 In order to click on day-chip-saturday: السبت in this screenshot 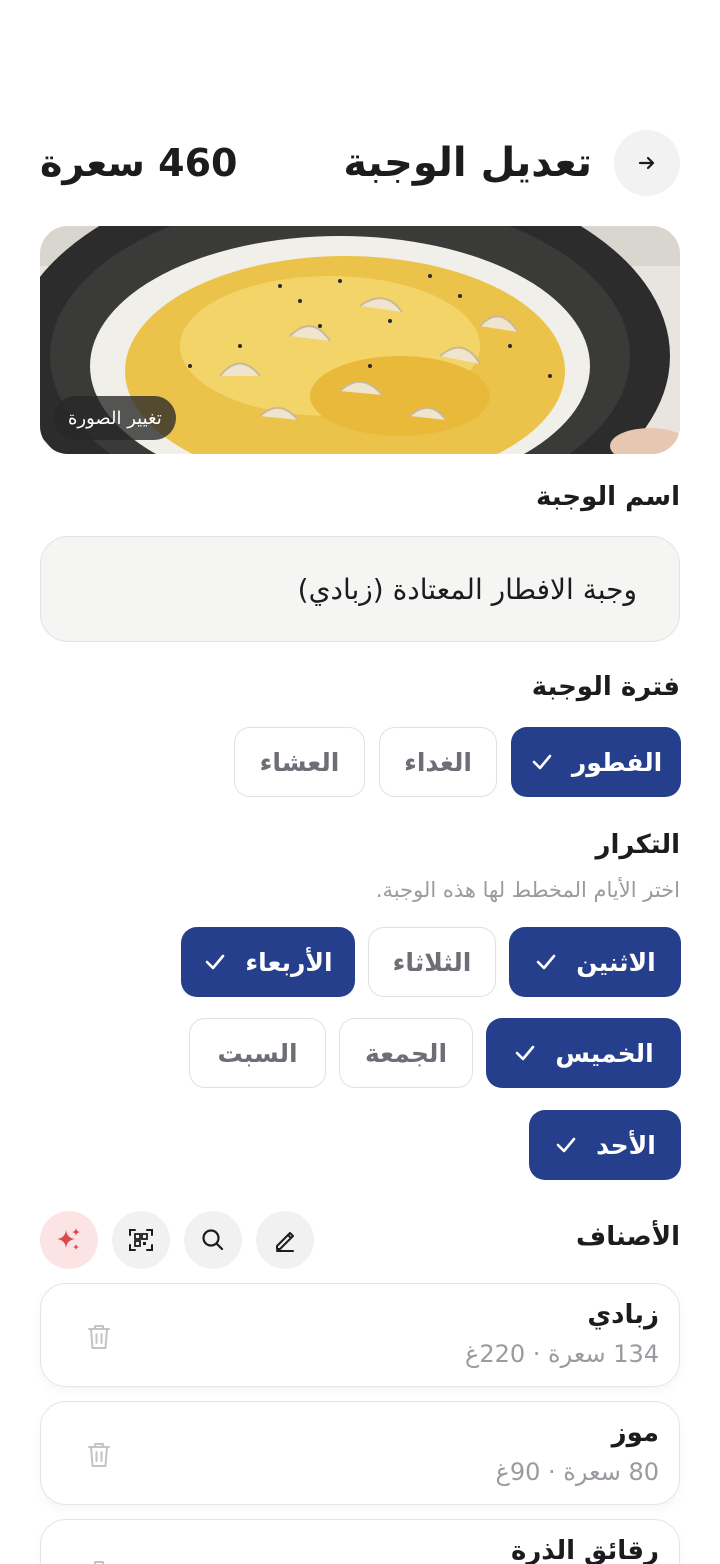, I will do `click(257, 1053)`.